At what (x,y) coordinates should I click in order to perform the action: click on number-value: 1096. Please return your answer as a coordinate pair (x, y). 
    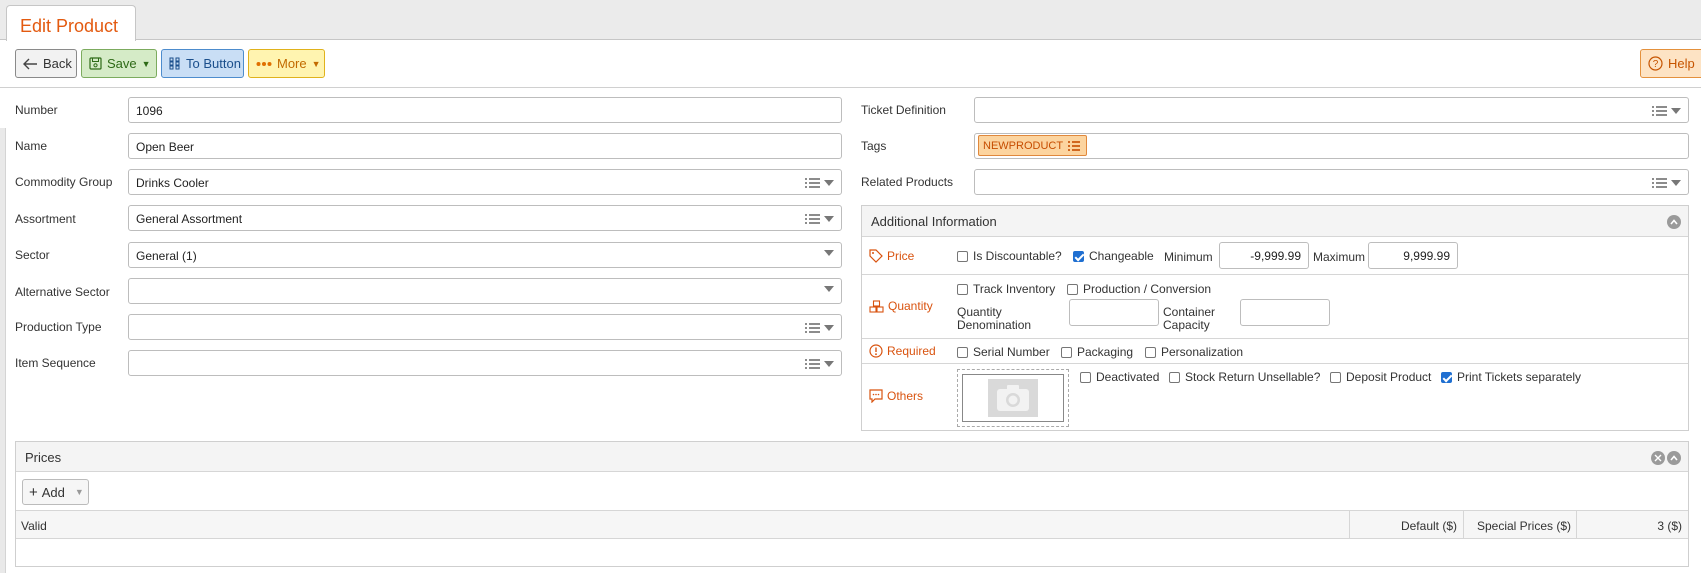
    Looking at the image, I should click on (149, 111).